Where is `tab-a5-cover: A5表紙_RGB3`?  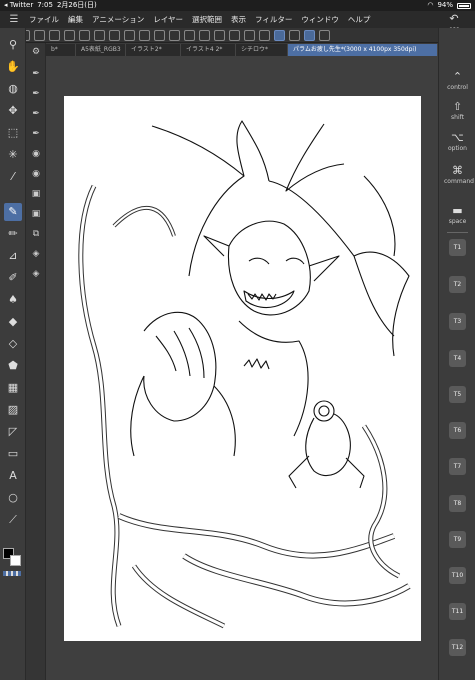
tab-a5-cover: A5表紙_RGB3 is located at coordinates (101, 50).